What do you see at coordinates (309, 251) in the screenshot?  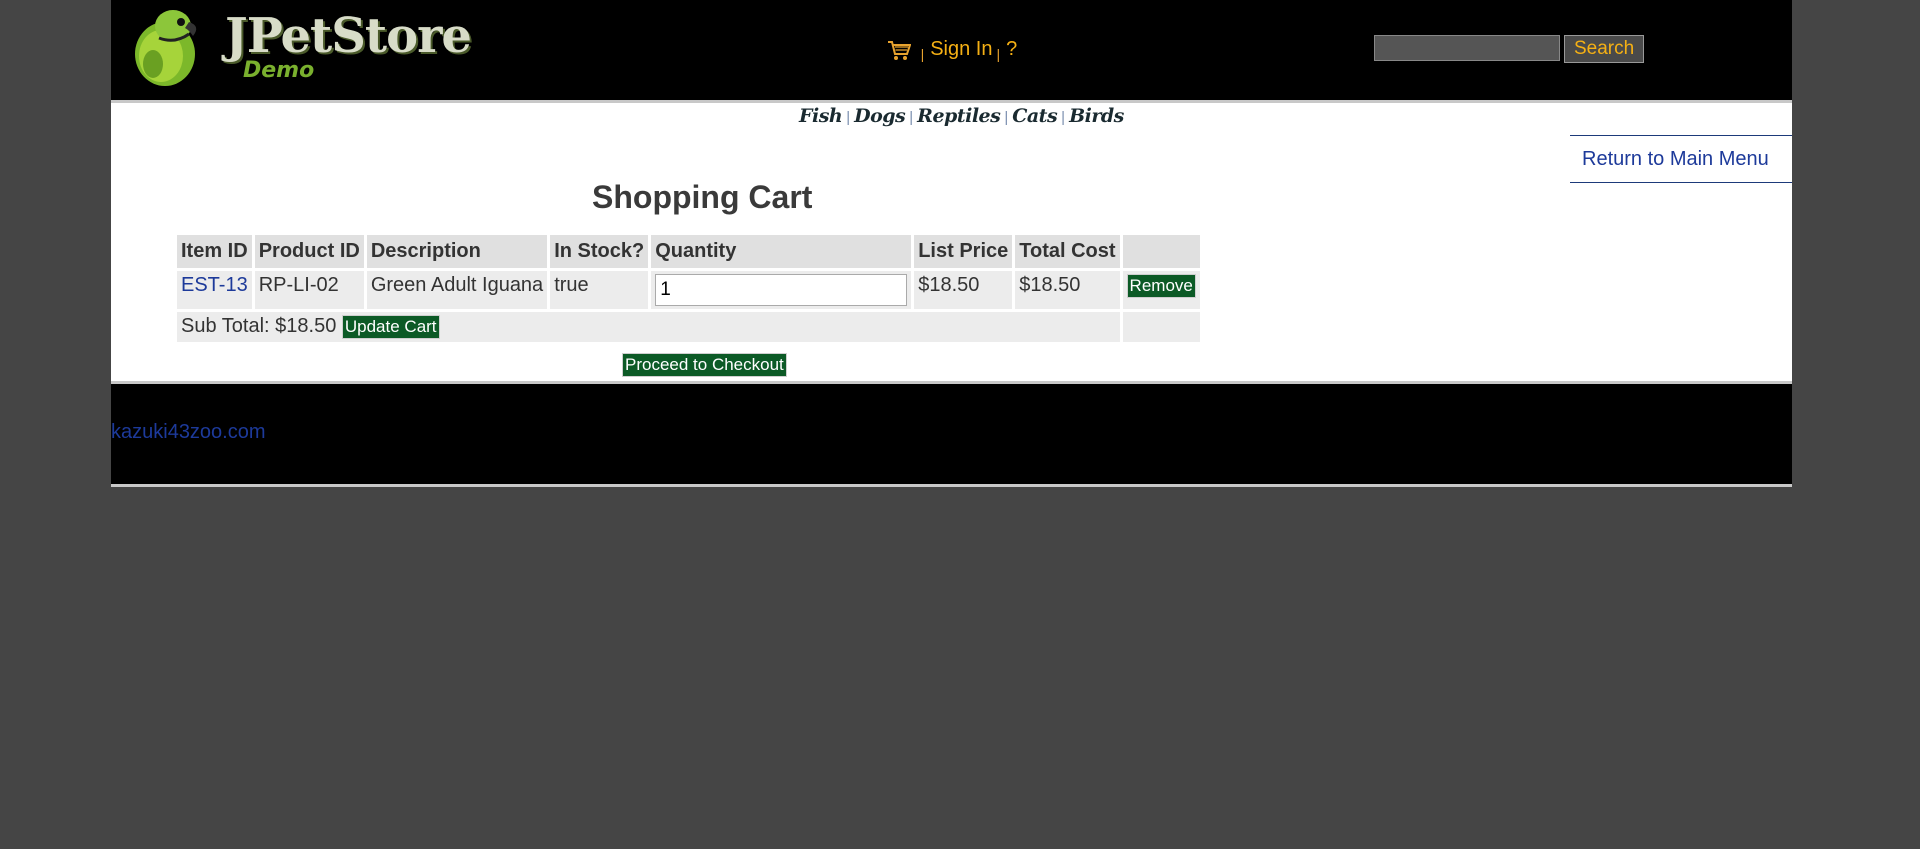 I see `column-header: Product ID` at bounding box center [309, 251].